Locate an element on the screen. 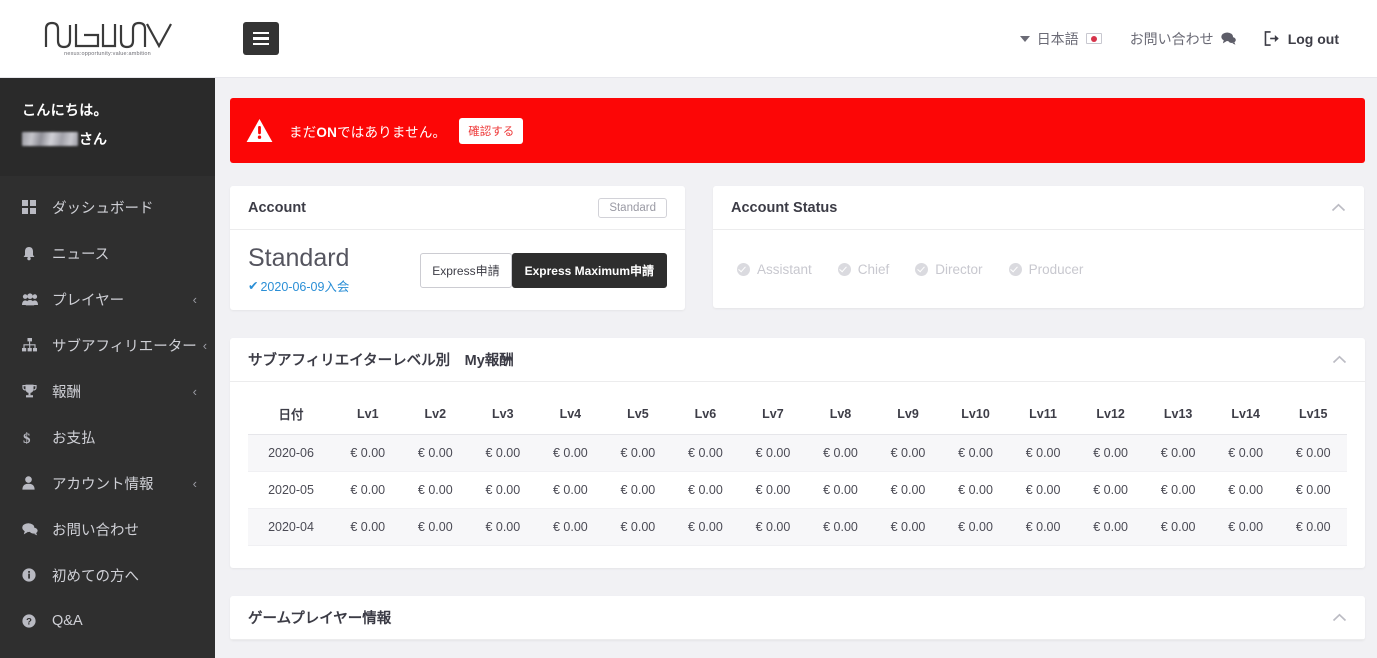 The image size is (1377, 658). express-maximum-apply-button: Express Maximum申請 is located at coordinates (589, 270).